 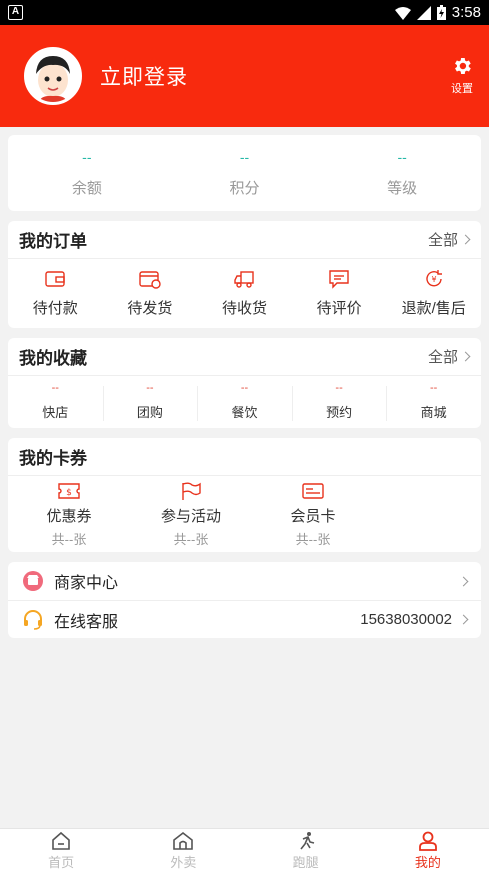 I want to click on user-icon, so click(x=427, y=841).